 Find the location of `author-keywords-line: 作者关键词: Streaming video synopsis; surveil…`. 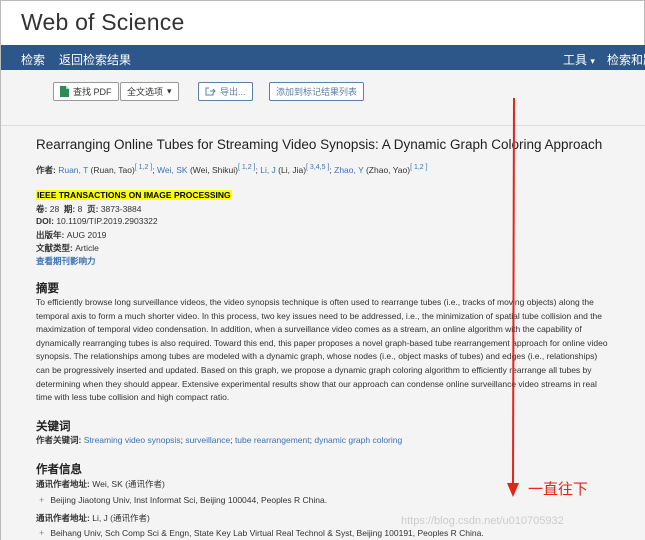

author-keywords-line: 作者关键词: Streaming video synopsis; surveil… is located at coordinates (219, 440).